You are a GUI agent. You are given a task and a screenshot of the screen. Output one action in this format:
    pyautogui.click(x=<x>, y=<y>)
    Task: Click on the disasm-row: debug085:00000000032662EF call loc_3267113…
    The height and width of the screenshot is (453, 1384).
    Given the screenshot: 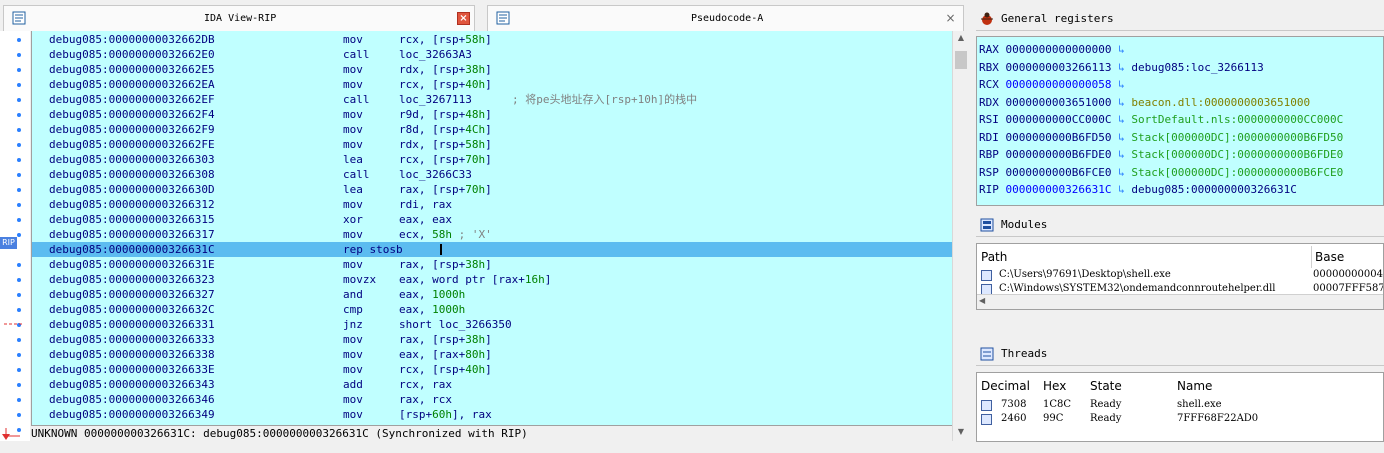 What is the action you would take?
    pyautogui.click(x=492, y=99)
    